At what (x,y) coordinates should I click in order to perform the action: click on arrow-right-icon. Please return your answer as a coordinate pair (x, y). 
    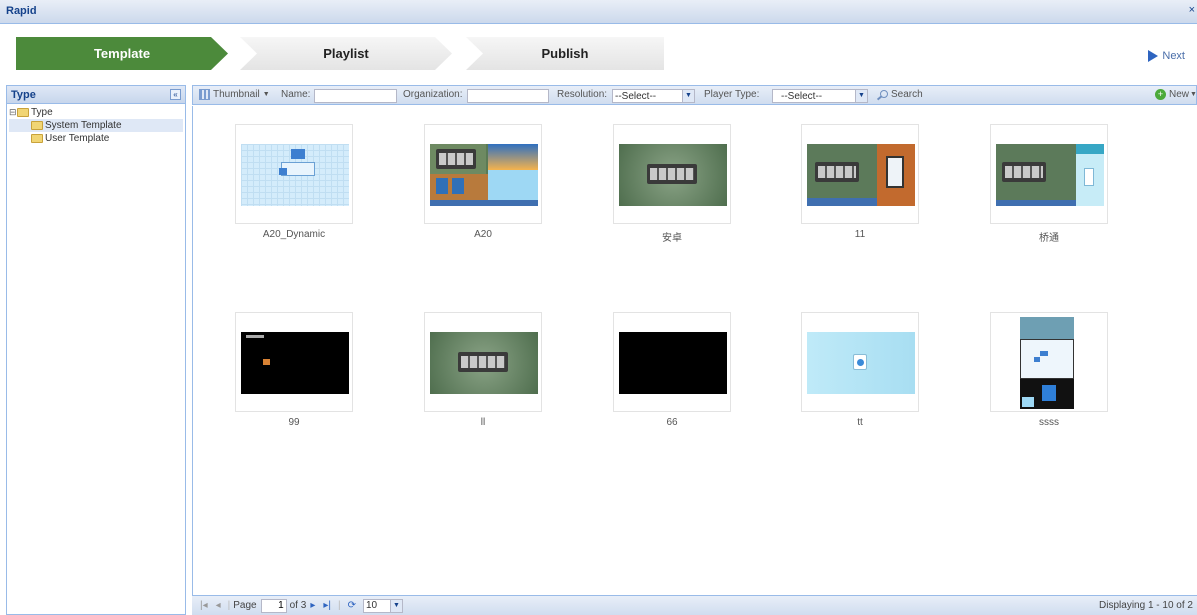
    Looking at the image, I should click on (1153, 56).